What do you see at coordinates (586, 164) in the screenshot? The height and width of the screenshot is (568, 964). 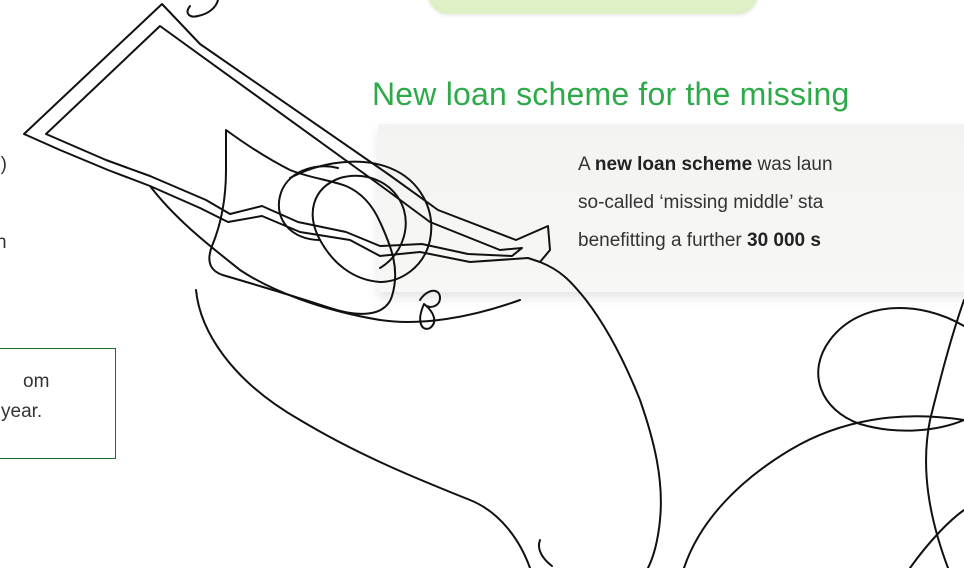 I see `card-text: A` at bounding box center [586, 164].